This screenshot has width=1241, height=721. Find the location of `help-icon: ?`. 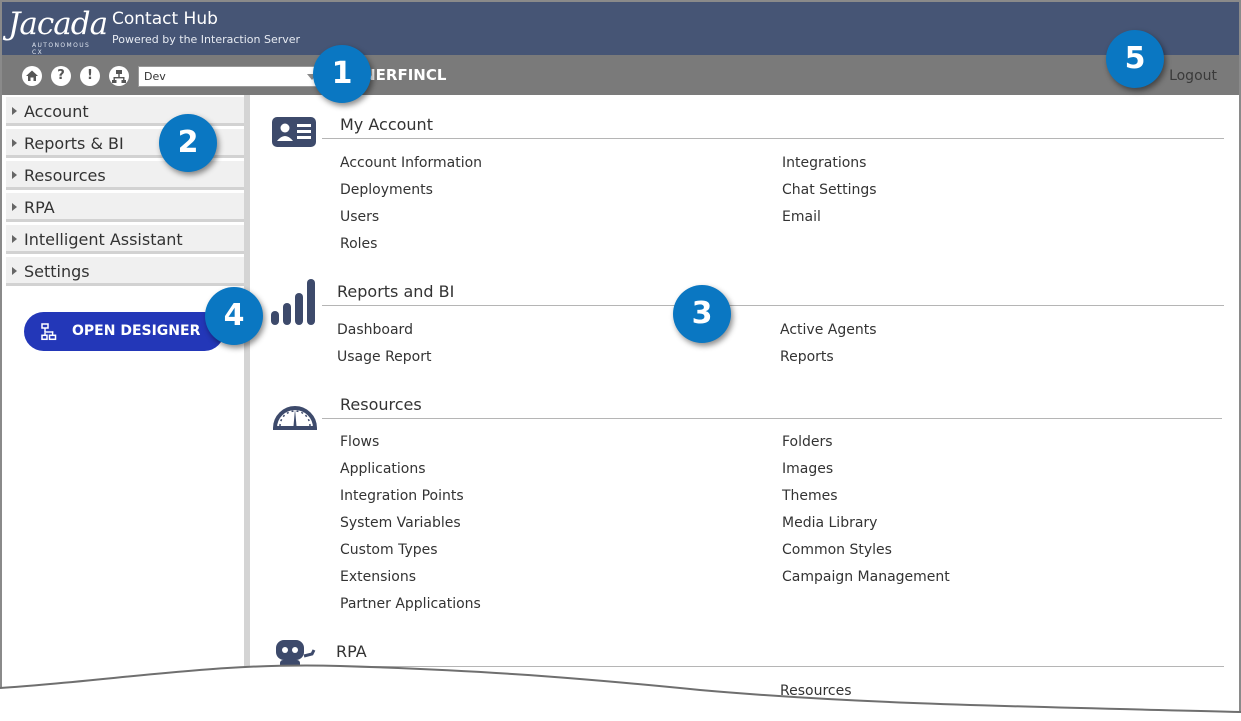

help-icon: ? is located at coordinates (61, 76).